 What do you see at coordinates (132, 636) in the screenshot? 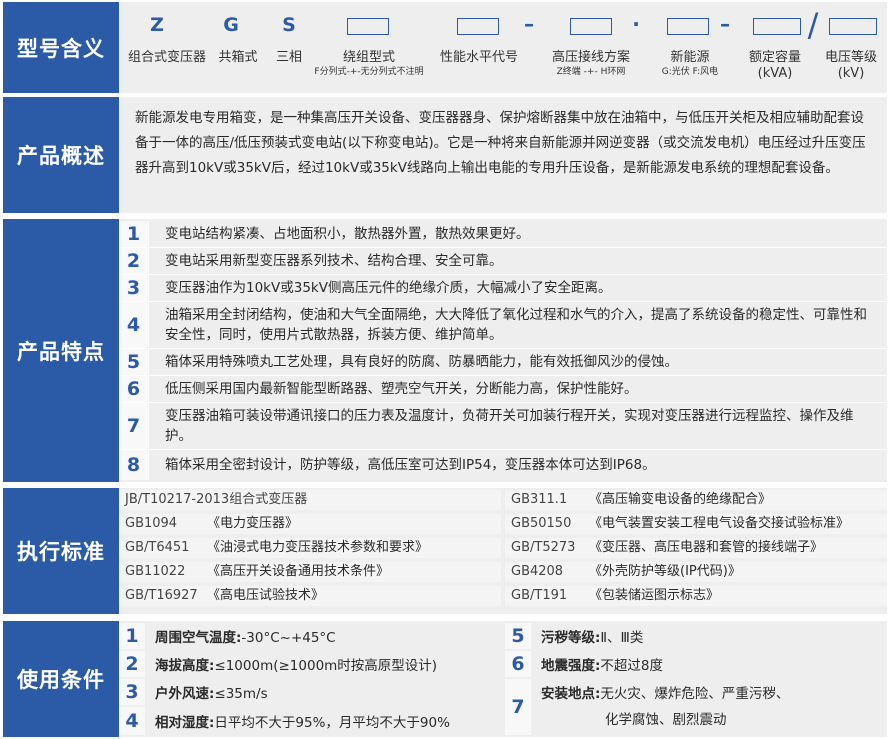
I see `condition-number: 1` at bounding box center [132, 636].